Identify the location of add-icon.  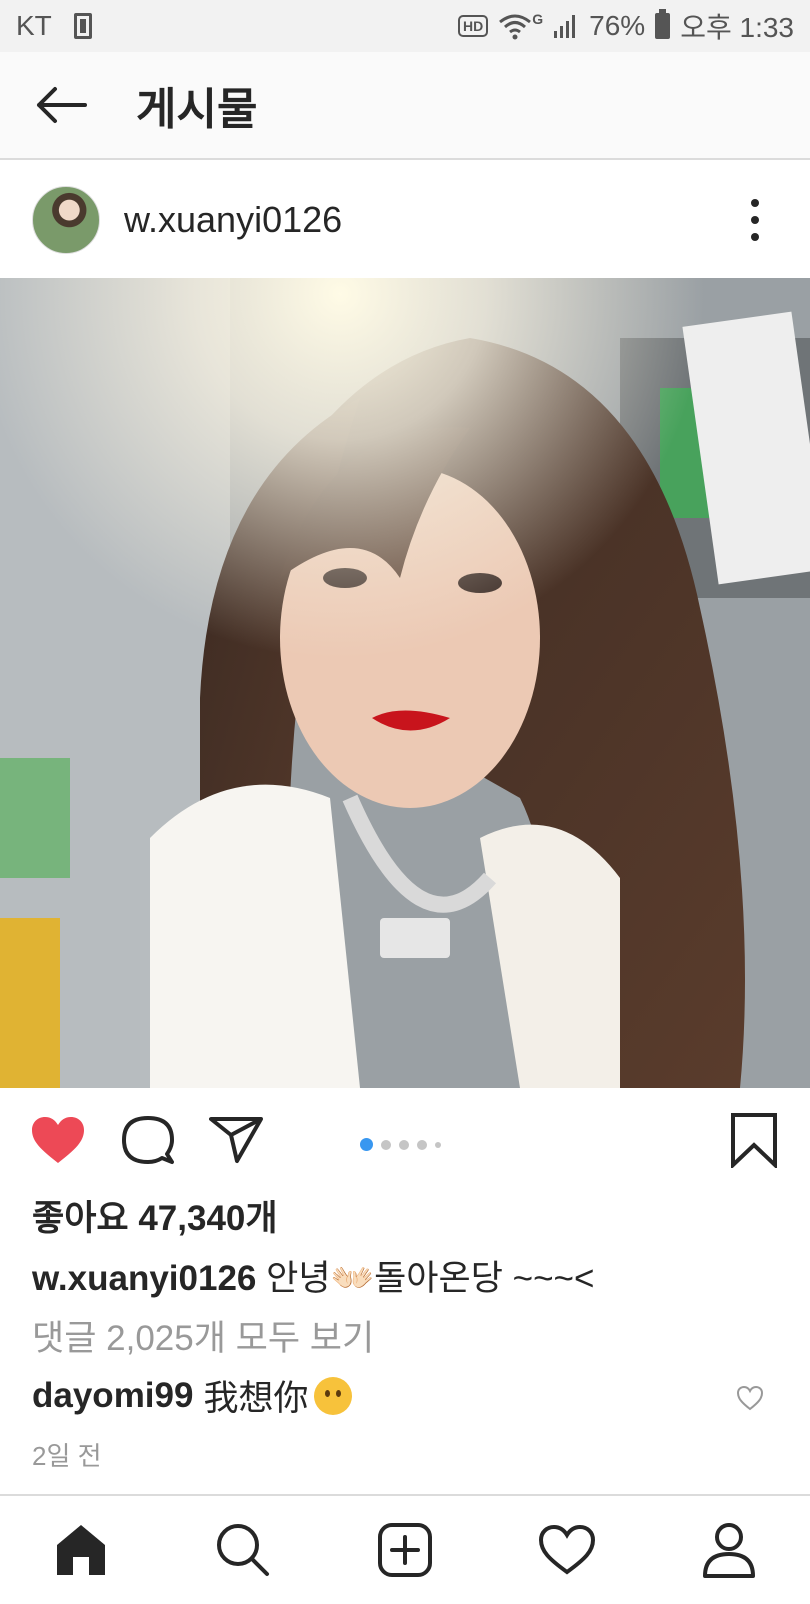
(405, 1550).